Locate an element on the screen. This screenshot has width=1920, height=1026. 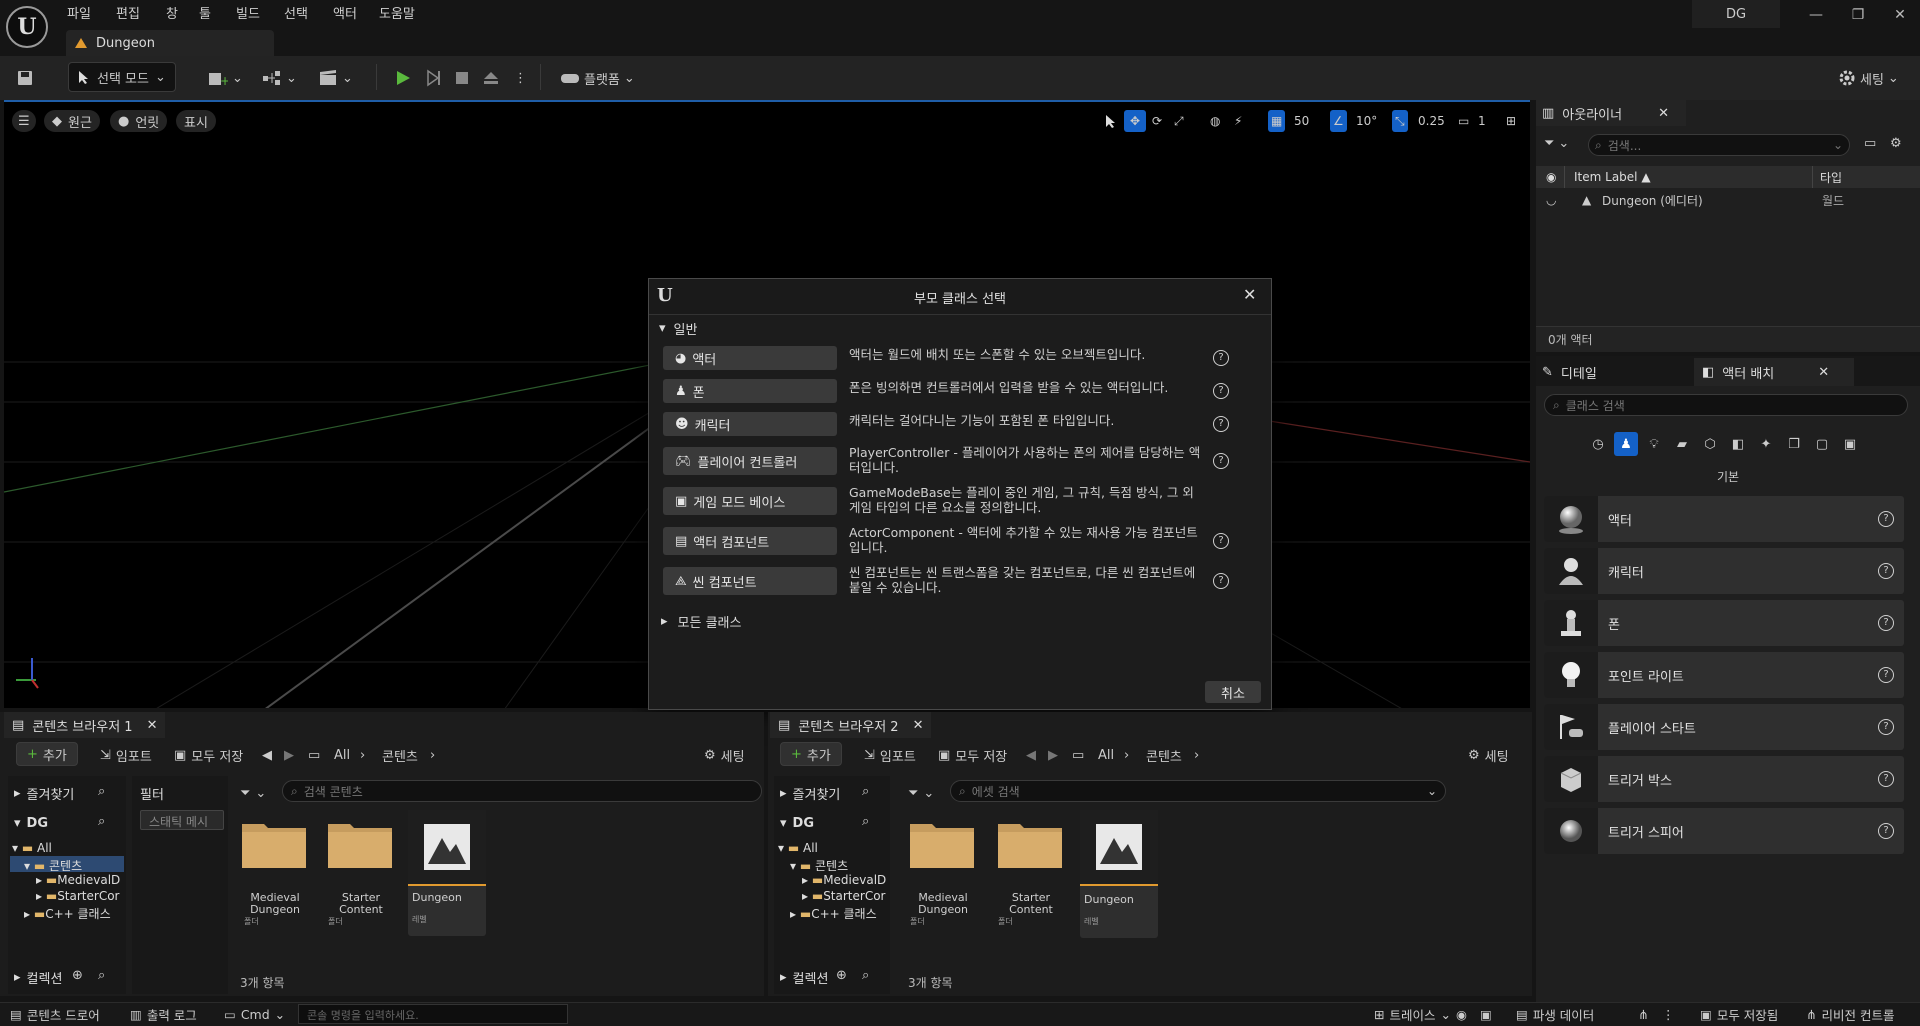
menu-window: 창 is located at coordinates (172, 12).